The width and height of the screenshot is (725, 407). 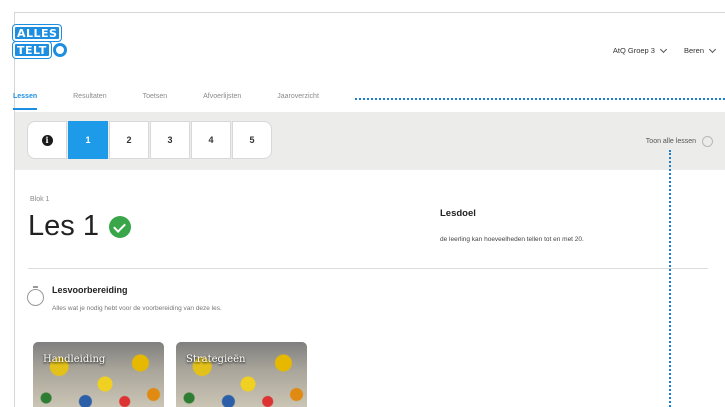 I want to click on annotation-line-vertical, so click(x=670, y=278).